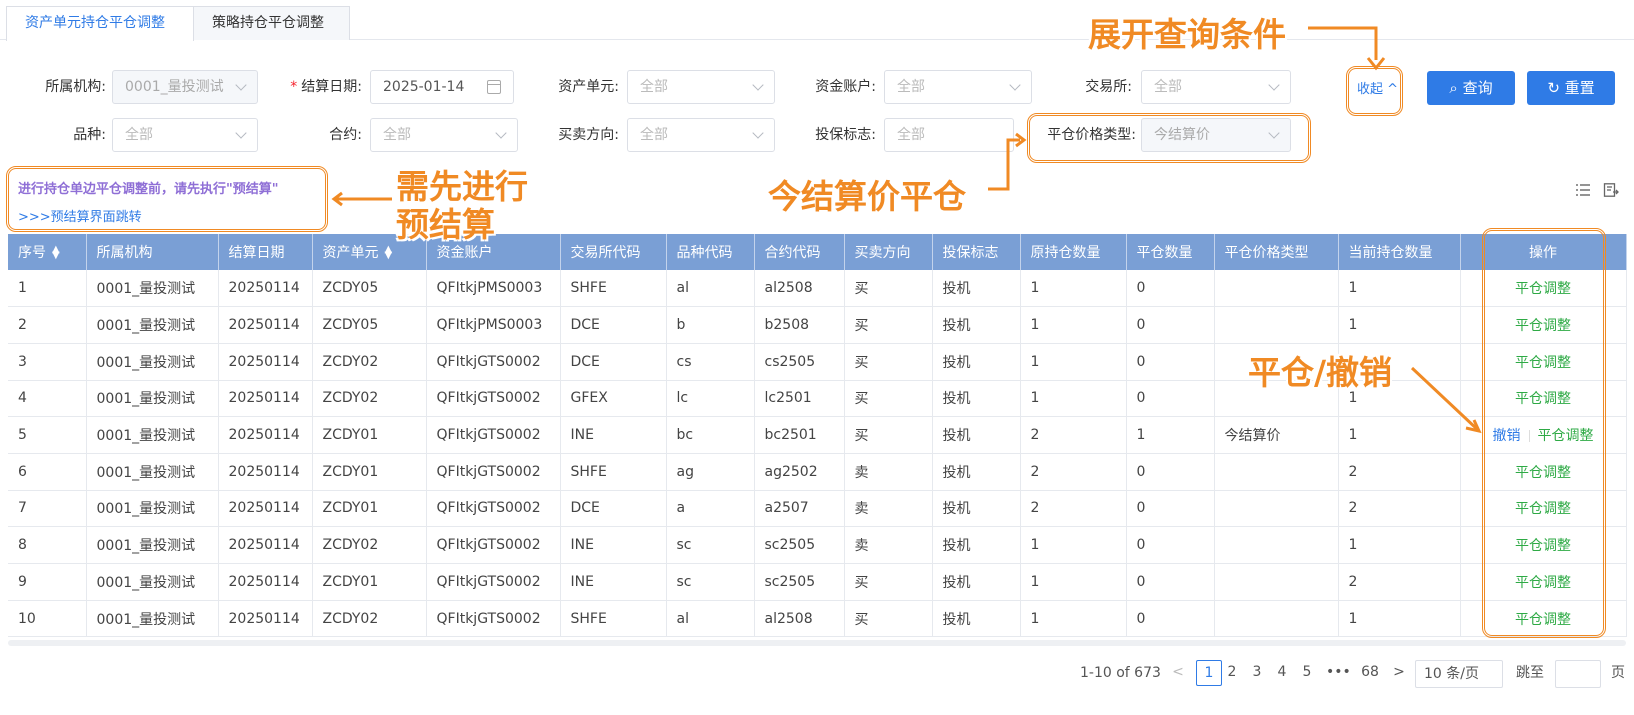 The width and height of the screenshot is (1634, 715). Describe the element at coordinates (888, 399) in the screenshot. I see `table-cell: 买` at that location.